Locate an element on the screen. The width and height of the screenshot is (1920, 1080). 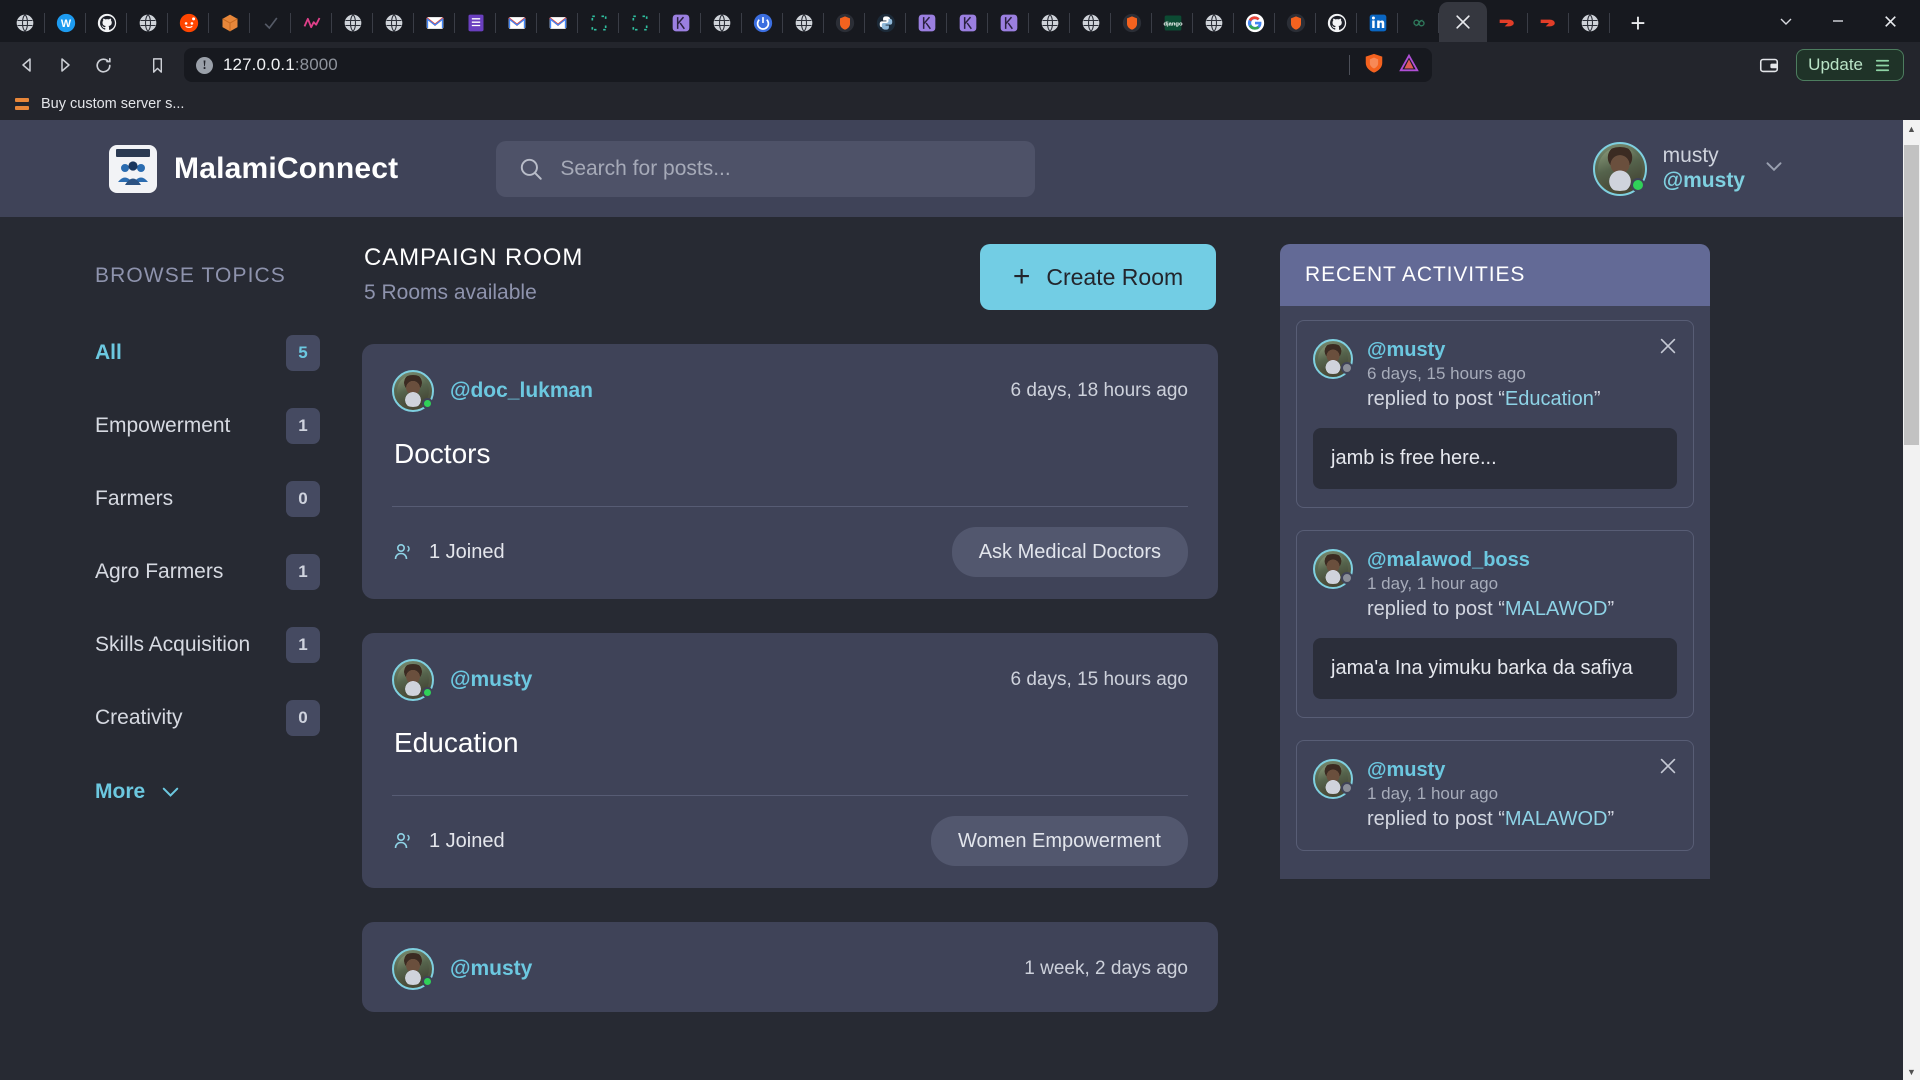
forward-icon is located at coordinates (65, 65).